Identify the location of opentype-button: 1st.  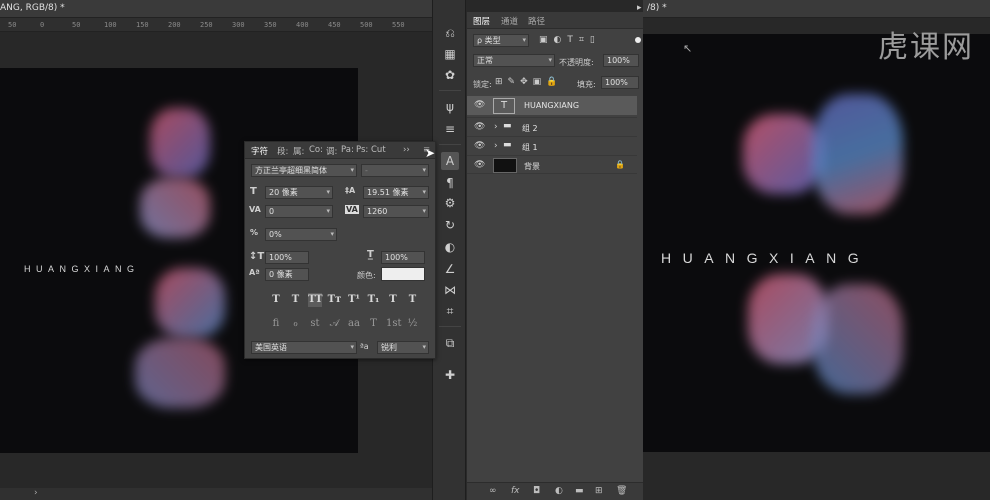
(394, 324).